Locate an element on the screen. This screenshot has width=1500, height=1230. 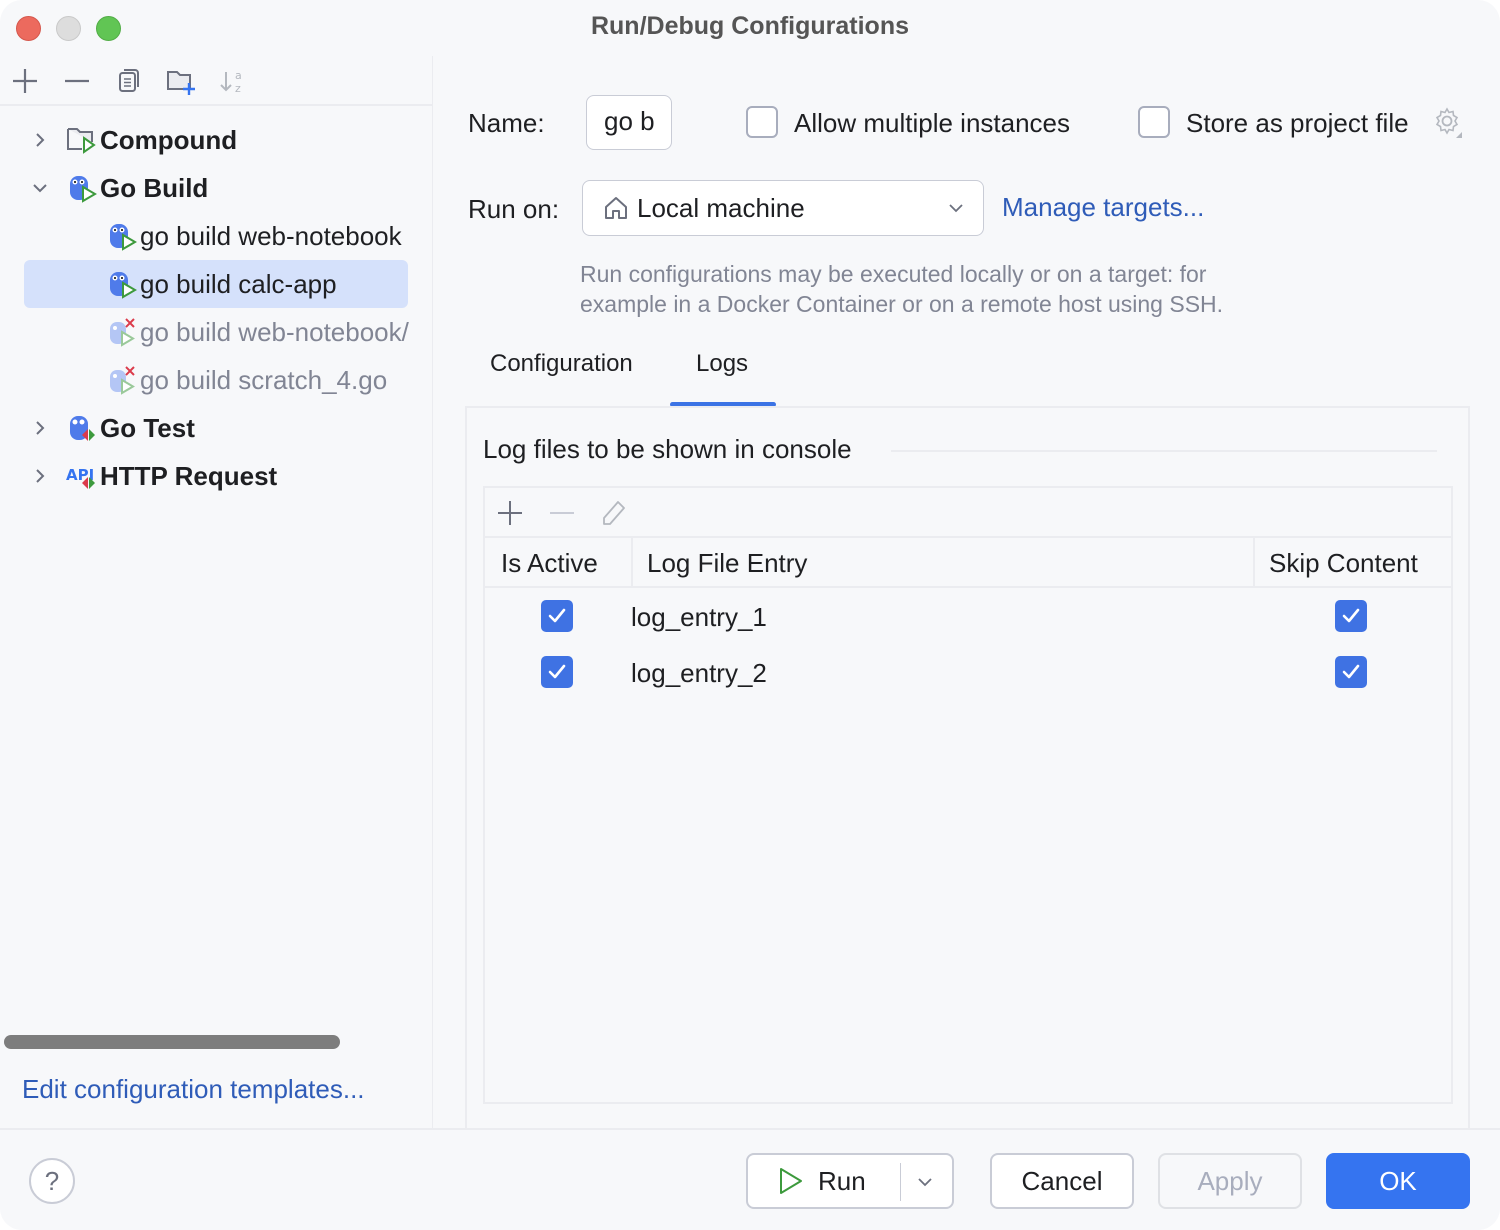
compound-folder-icon is located at coordinates (82, 140).